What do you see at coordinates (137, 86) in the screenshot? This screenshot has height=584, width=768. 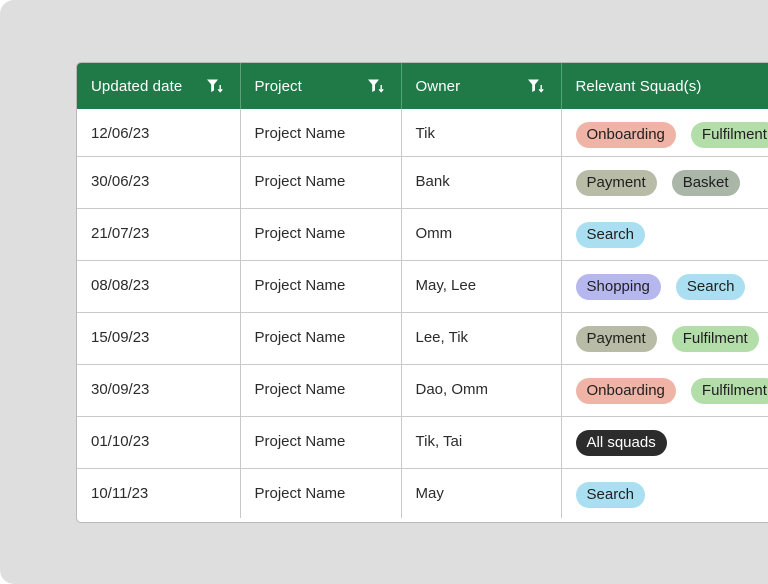 I see `column-header-label: Updated date` at bounding box center [137, 86].